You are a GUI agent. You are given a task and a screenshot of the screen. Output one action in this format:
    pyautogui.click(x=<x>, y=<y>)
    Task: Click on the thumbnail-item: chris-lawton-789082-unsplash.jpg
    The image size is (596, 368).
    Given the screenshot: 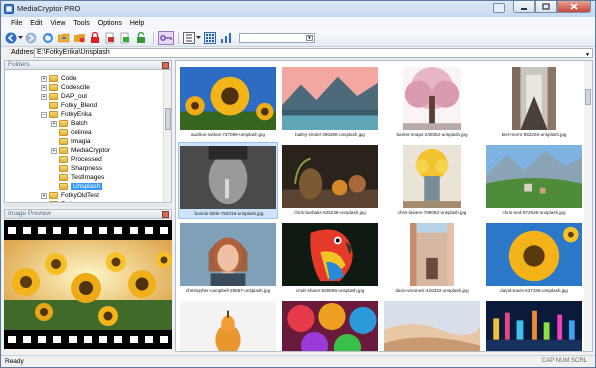 What is the action you would take?
    pyautogui.click(x=432, y=180)
    